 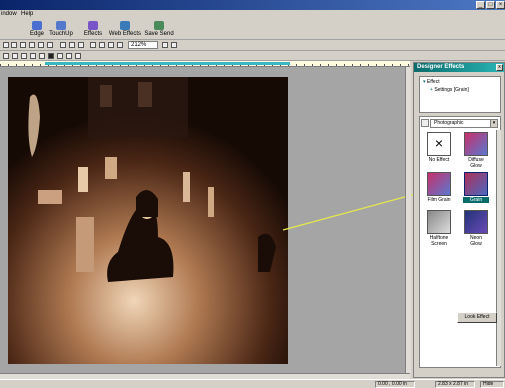 I want to click on gallery-view-icon, so click(x=425, y=123).